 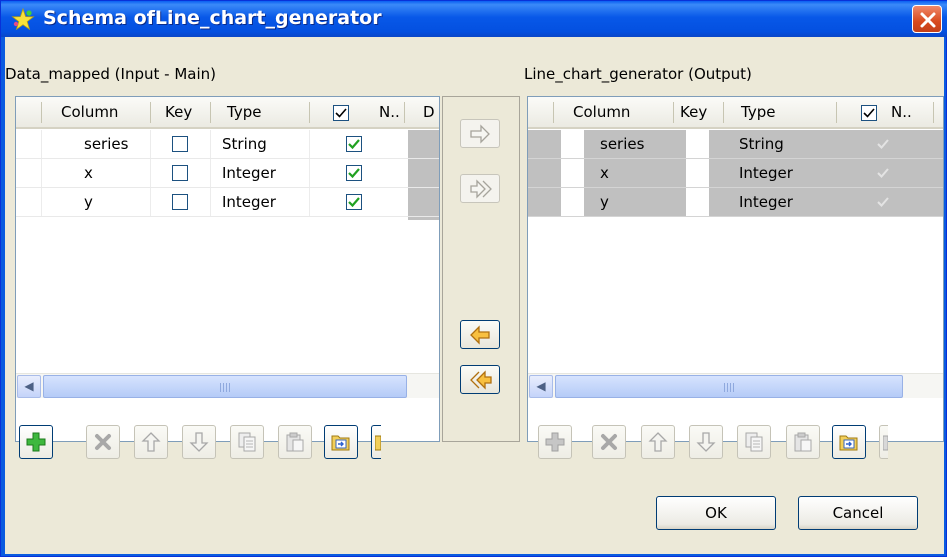 What do you see at coordinates (638, 74) in the screenshot?
I see `output-panel-label: Line_chart_generator (Output)` at bounding box center [638, 74].